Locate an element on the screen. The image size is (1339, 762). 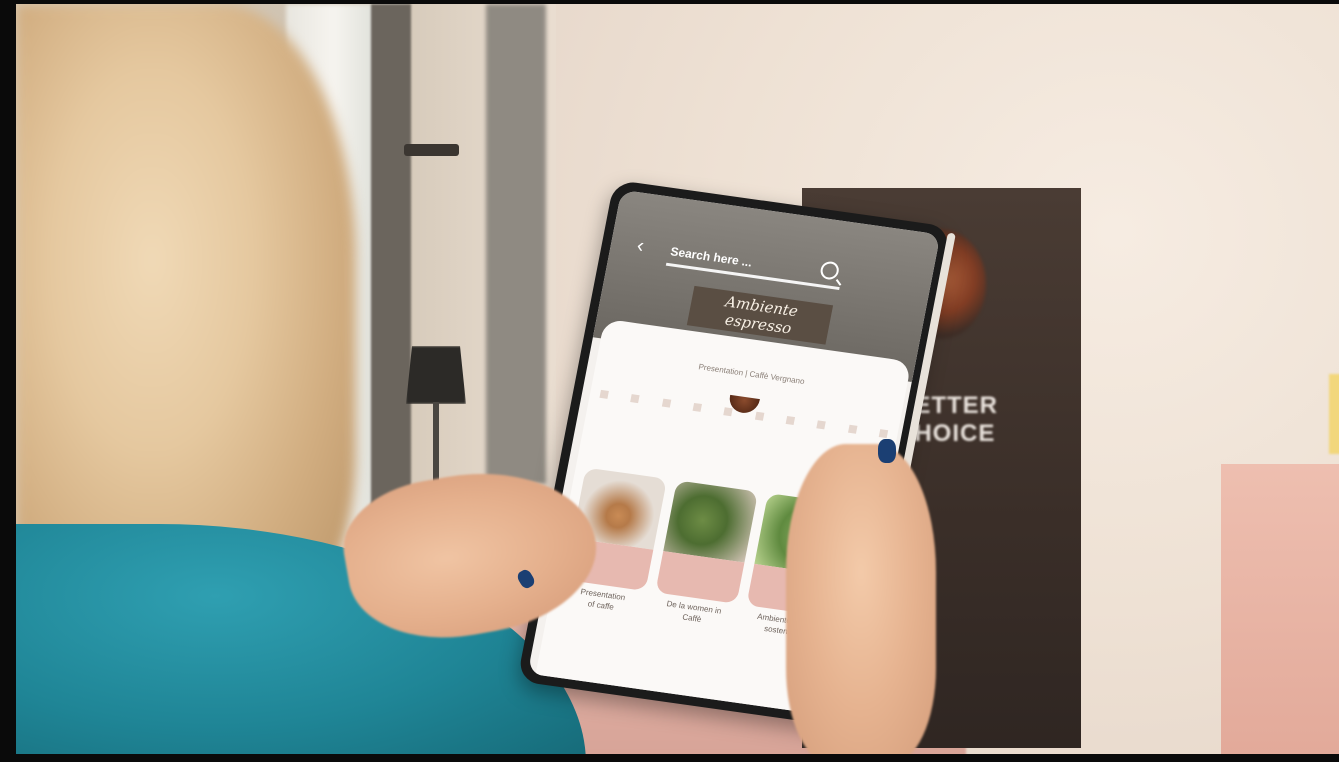
card-women: De la women in Caffè is located at coordinates (702, 564).